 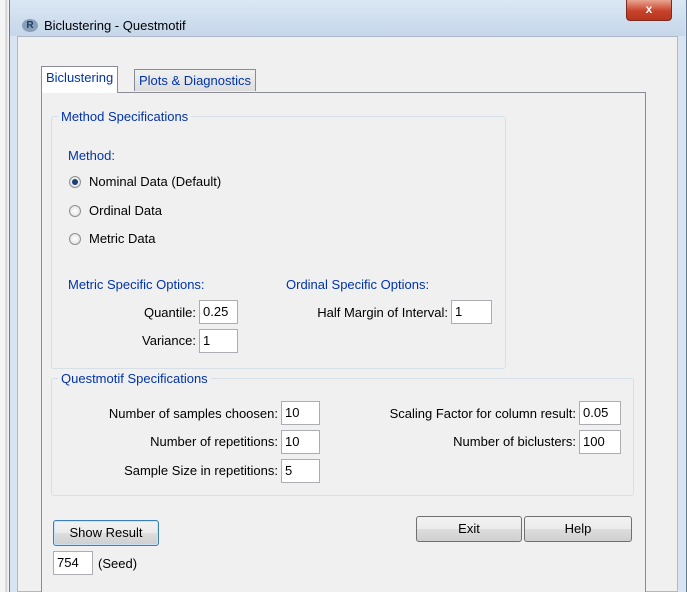 I want to click on close-icon: x, so click(x=649, y=9).